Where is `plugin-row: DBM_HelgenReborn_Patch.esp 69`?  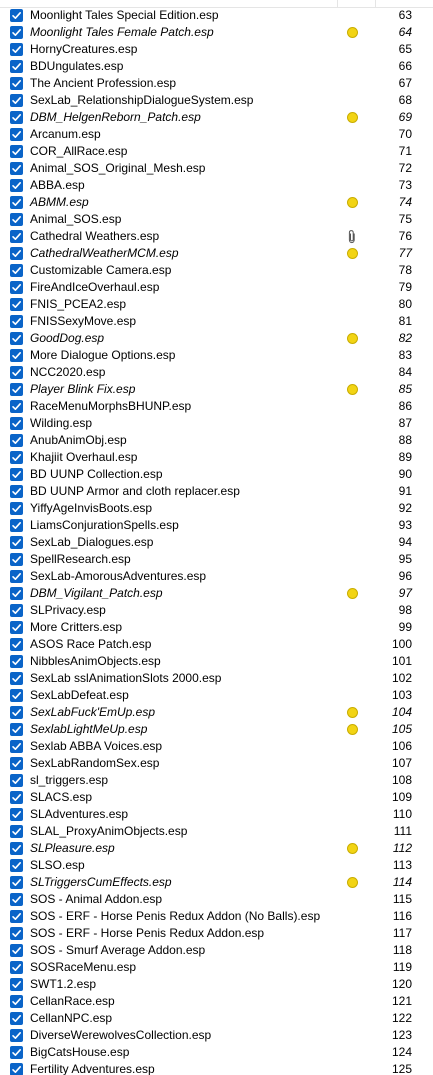 plugin-row: DBM_HelgenReborn_Patch.esp 69 is located at coordinates (216, 117).